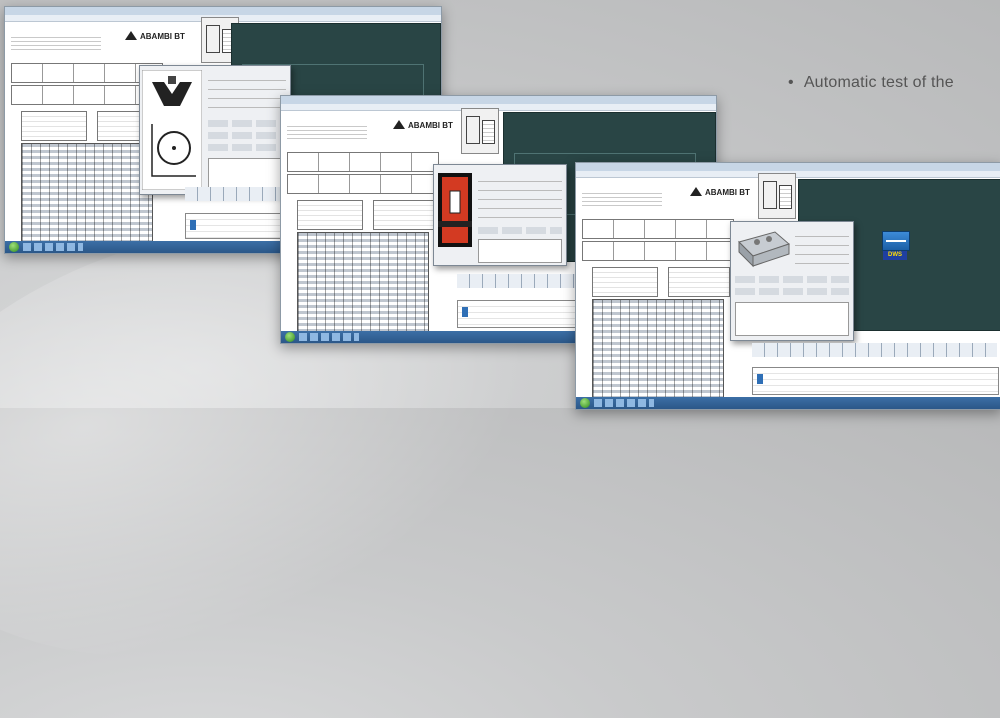 The height and width of the screenshot is (718, 1000). What do you see at coordinates (896, 241) in the screenshot?
I see `app-icon-graphic` at bounding box center [896, 241].